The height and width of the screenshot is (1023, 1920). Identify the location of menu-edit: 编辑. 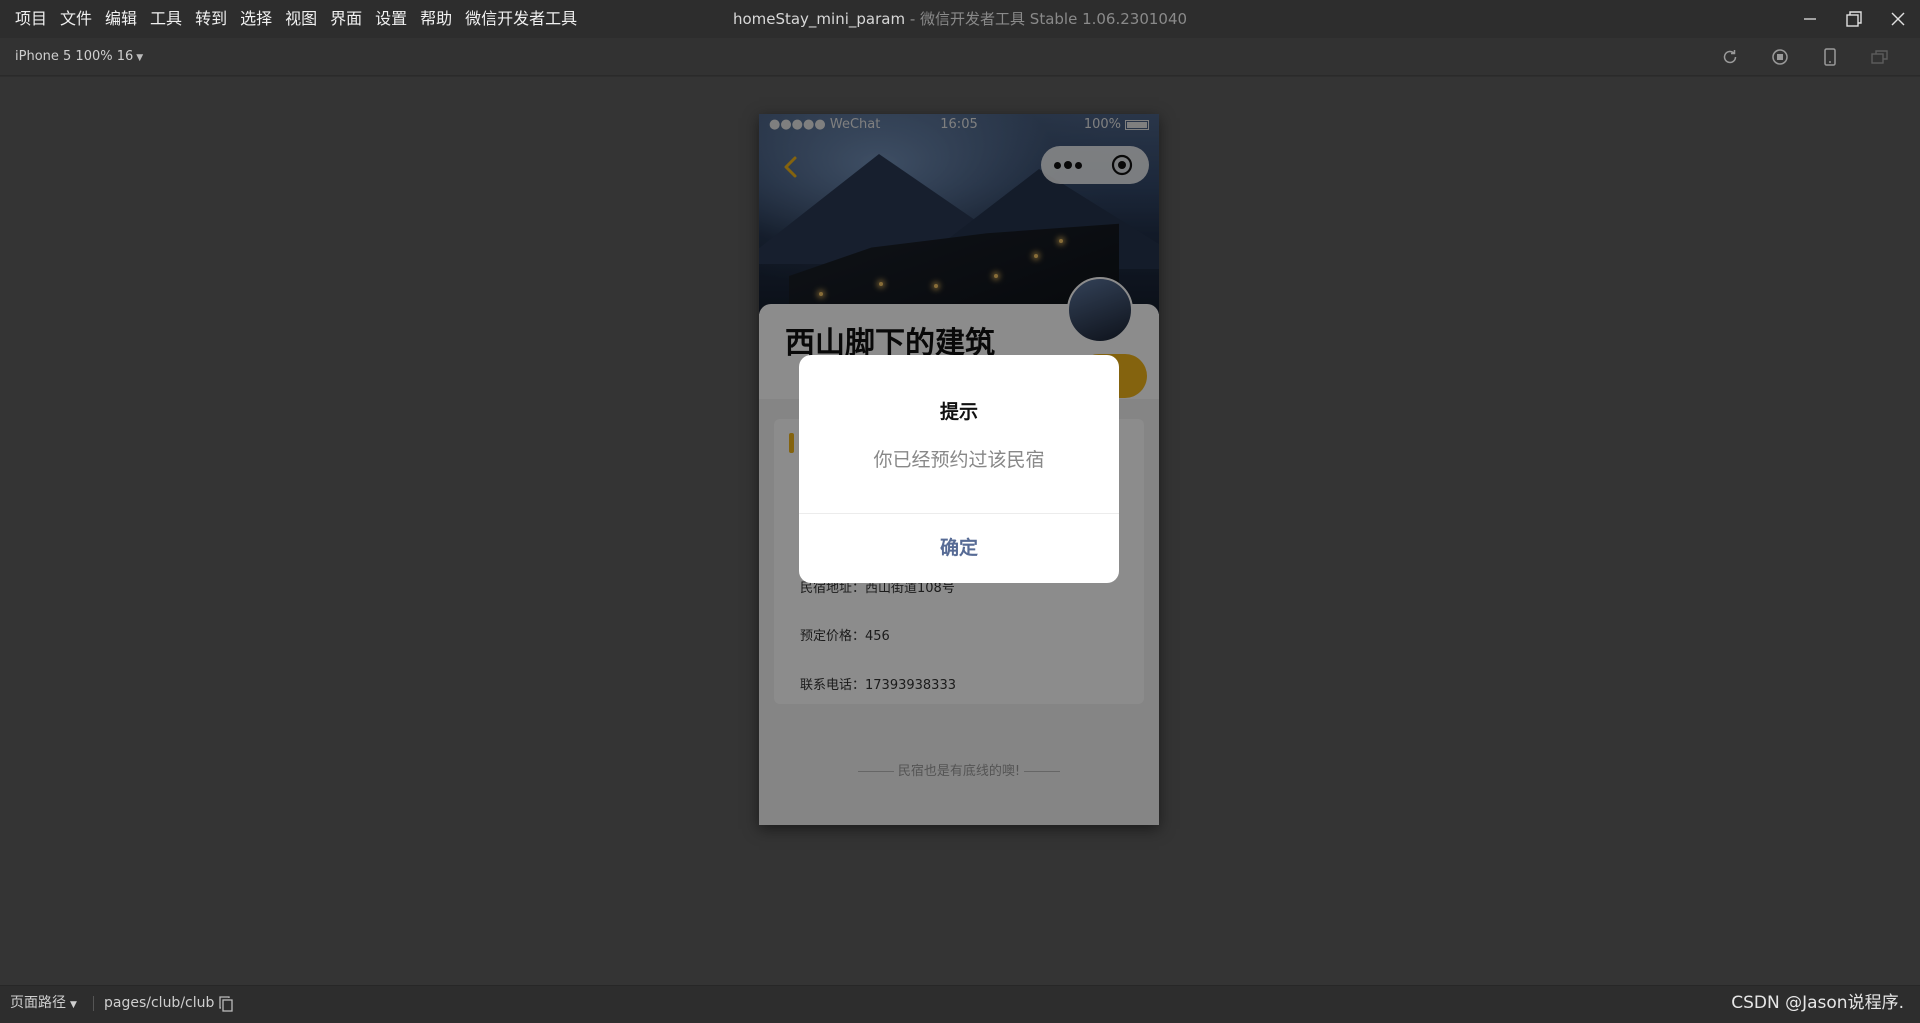
(121, 19).